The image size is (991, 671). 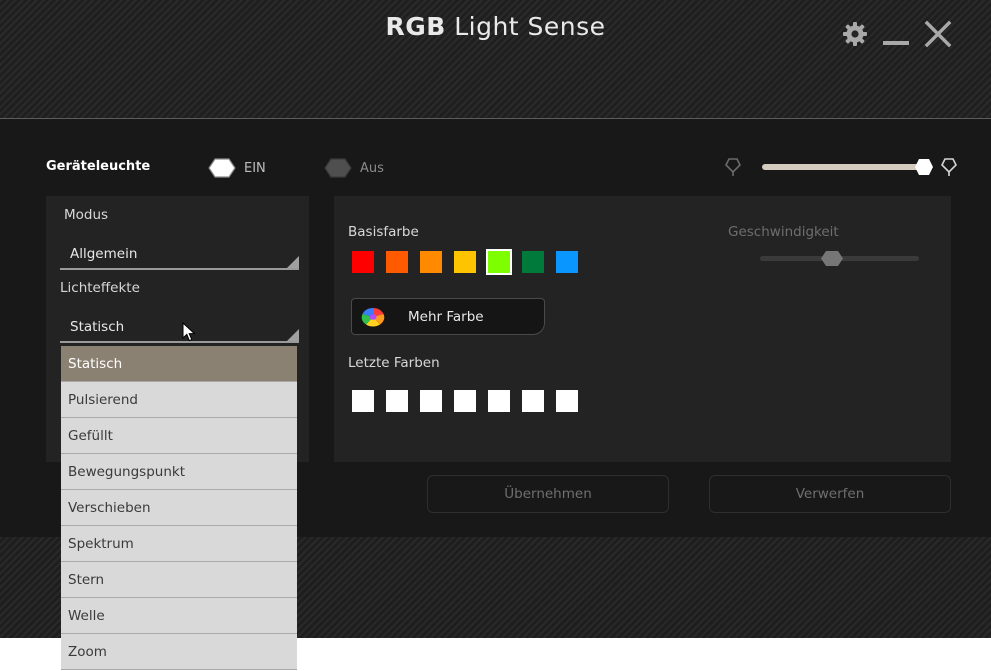 I want to click on base-color-label: Basisfarbe, so click(x=383, y=232).